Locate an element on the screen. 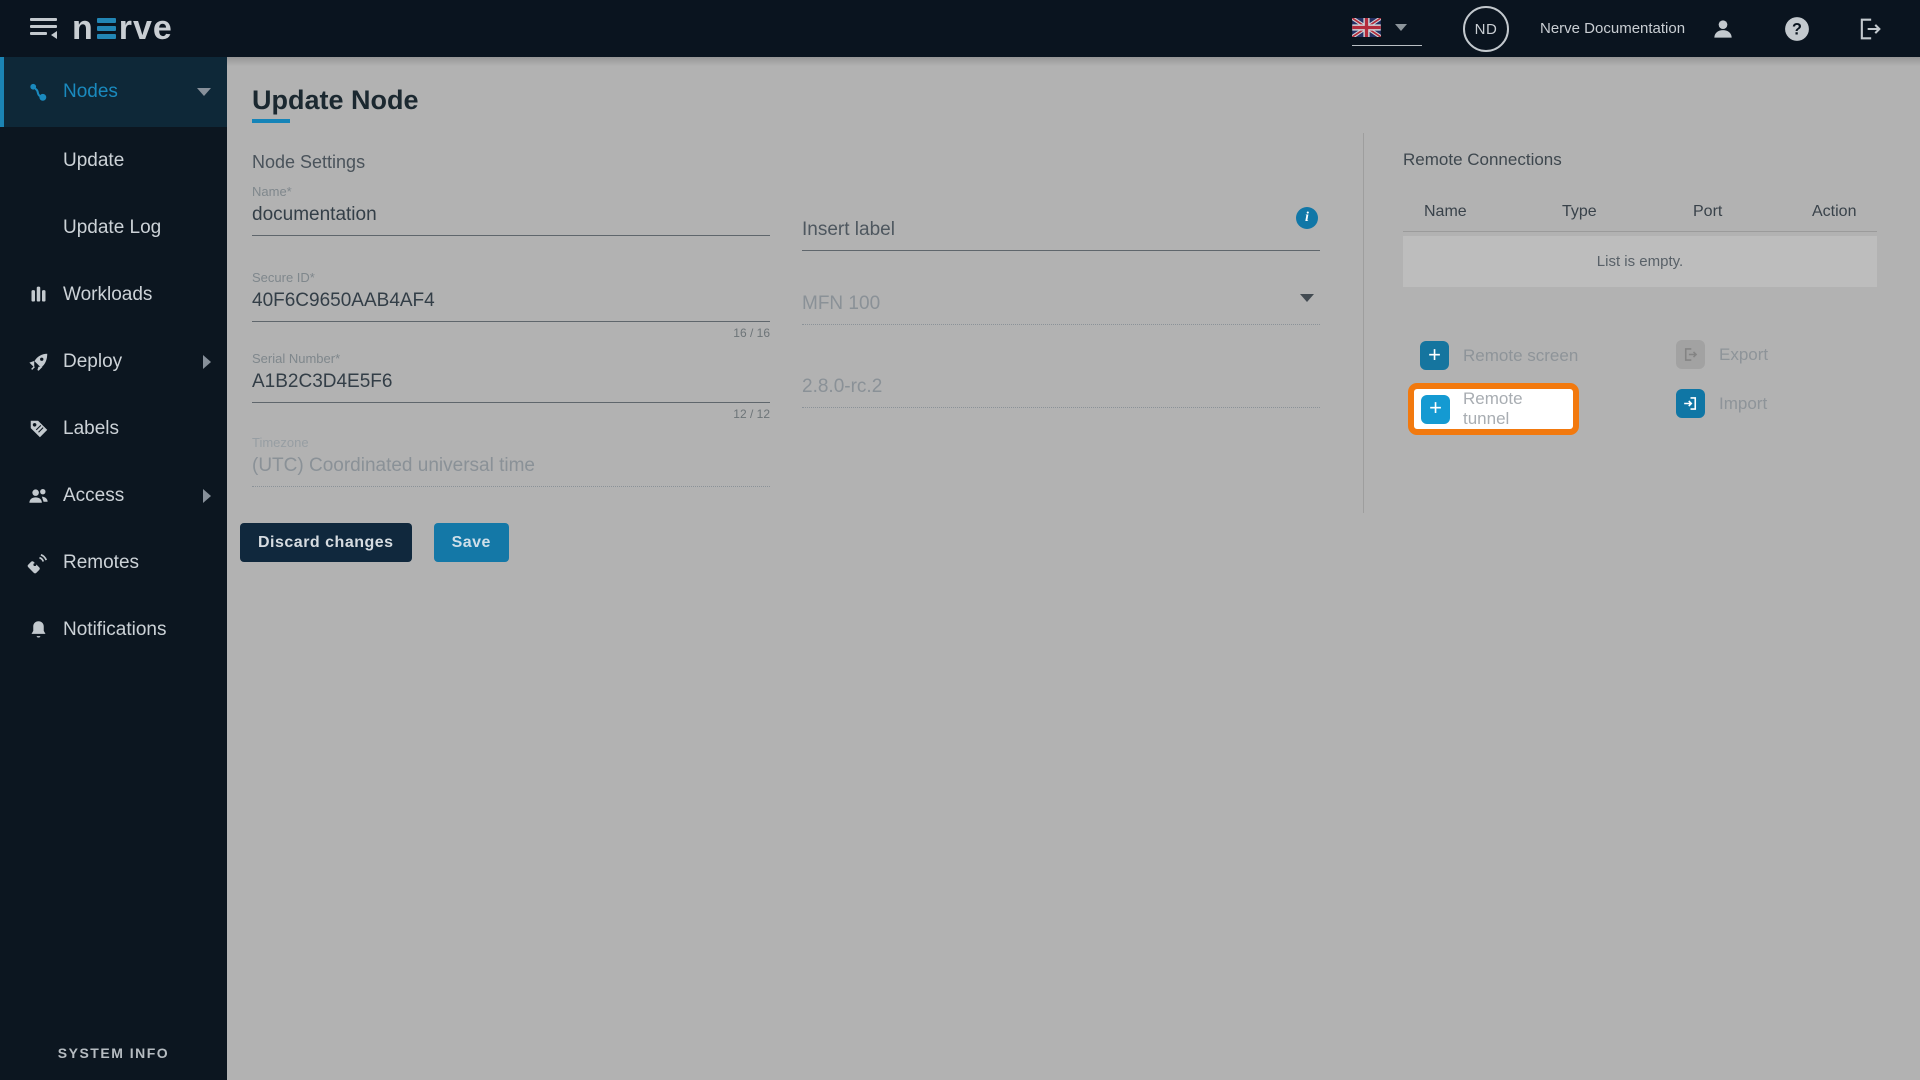  sidebar-item-label: Access is located at coordinates (94, 495).